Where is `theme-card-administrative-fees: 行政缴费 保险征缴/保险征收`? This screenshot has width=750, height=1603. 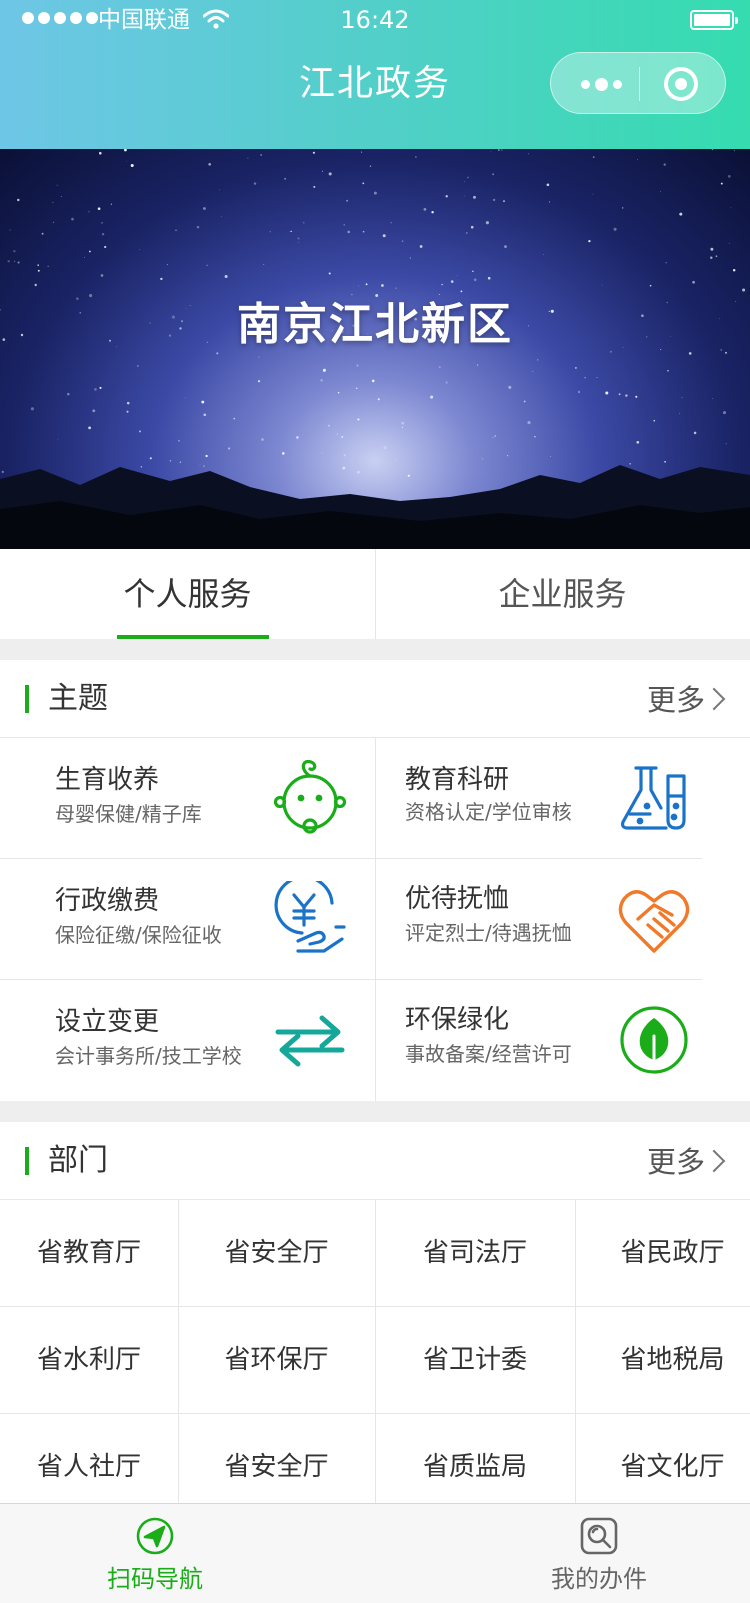 theme-card-administrative-fees: 行政缴费 保险征缴/保险征收 is located at coordinates (187, 919).